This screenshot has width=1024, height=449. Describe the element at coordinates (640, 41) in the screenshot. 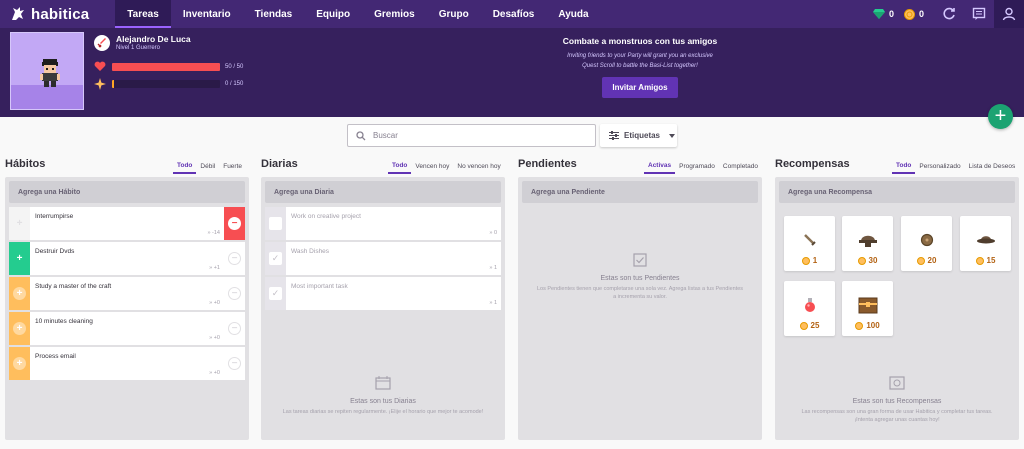

I see `party-title: Combate a monstruos con tus amigos` at that location.